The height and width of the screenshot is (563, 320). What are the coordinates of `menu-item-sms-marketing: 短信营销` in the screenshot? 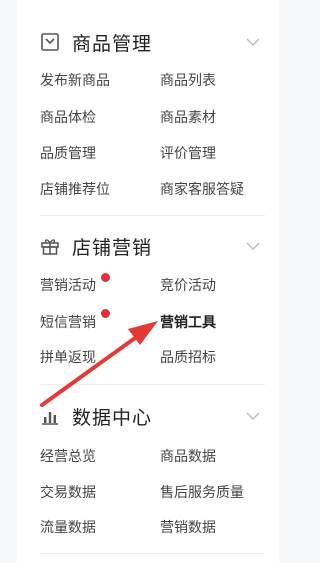 It's located at (68, 322).